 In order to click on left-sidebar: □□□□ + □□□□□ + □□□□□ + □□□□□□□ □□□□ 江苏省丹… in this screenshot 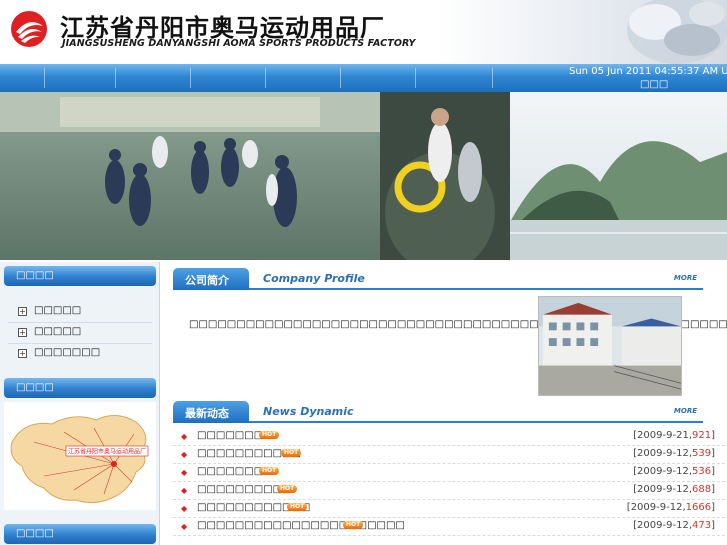, I will do `click(80, 403)`.